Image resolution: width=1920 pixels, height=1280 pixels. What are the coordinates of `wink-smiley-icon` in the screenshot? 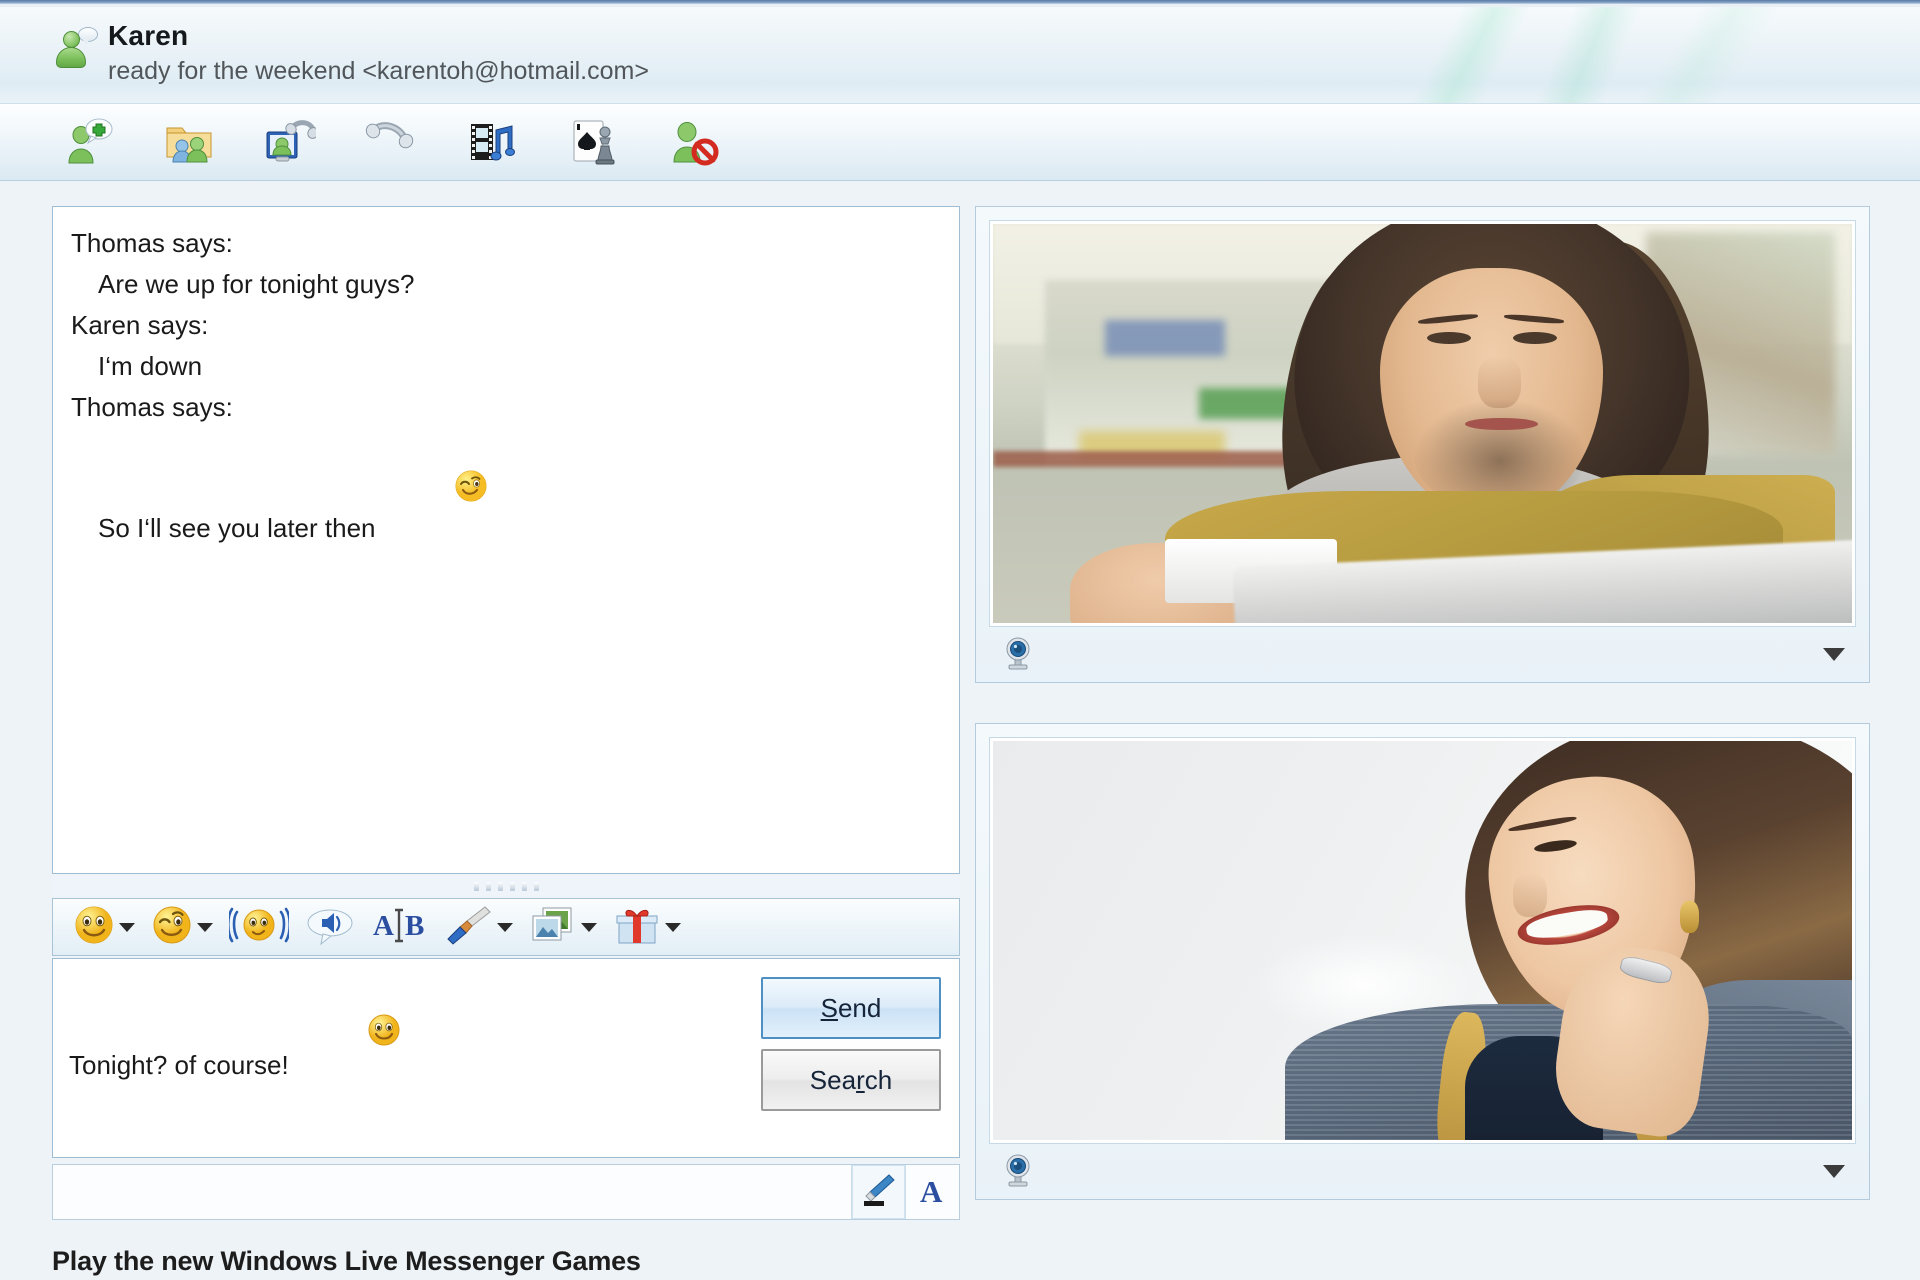 It's located at (172, 927).